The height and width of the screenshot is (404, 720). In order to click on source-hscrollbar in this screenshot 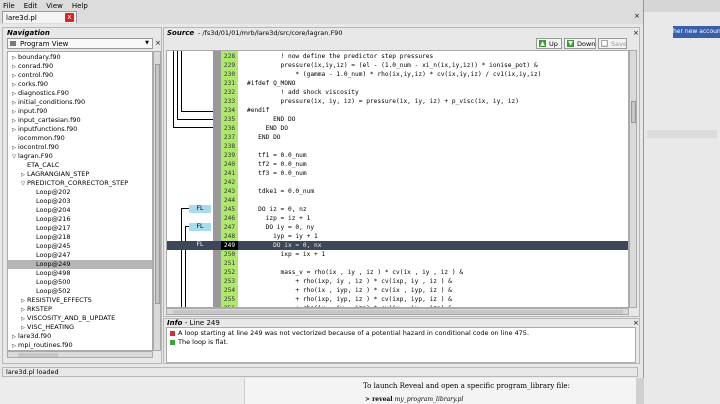, I will do `click(397, 311)`.